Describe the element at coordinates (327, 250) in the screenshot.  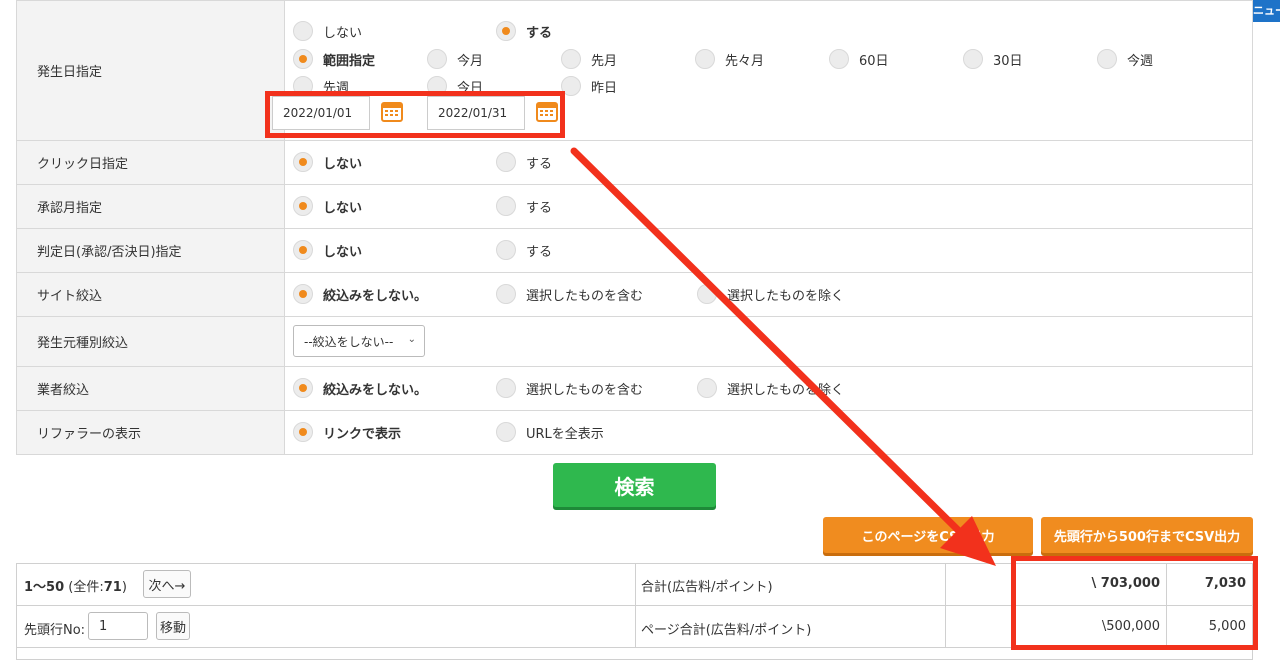
I see `radio-judgement-no: しない` at that location.